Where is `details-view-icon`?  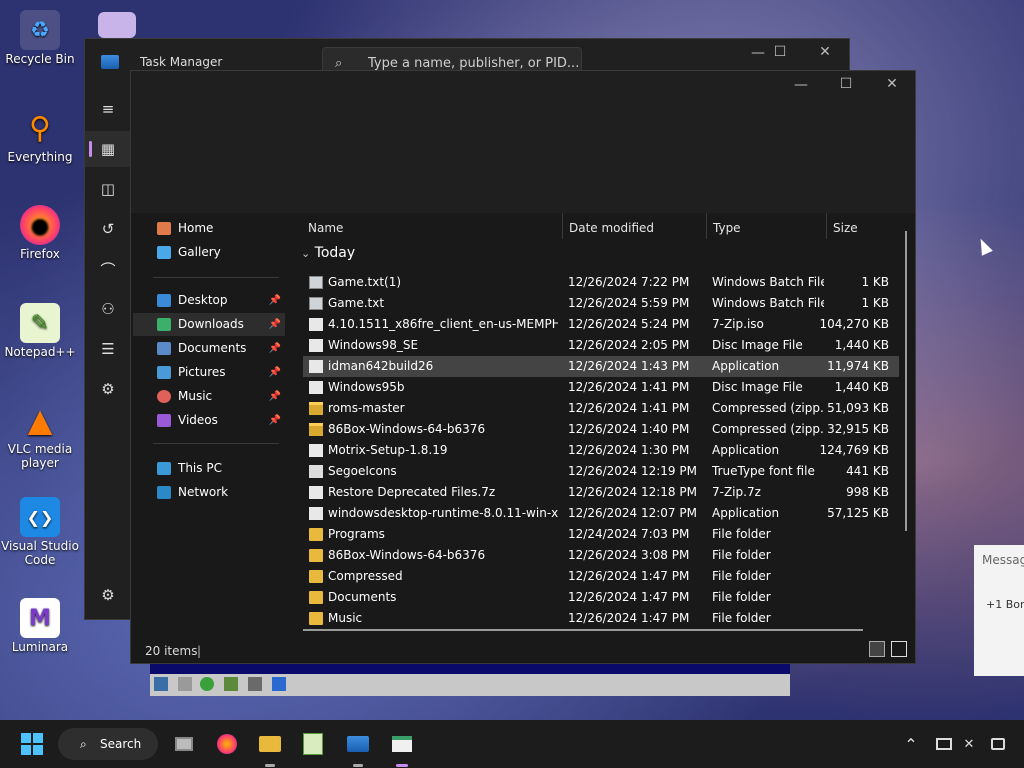 details-view-icon is located at coordinates (877, 649).